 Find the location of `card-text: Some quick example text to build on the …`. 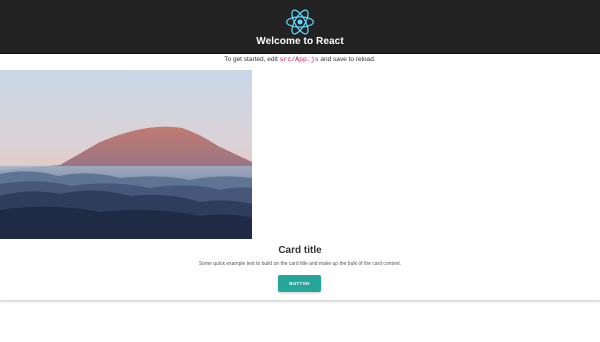

card-text: Some quick example text to build on the … is located at coordinates (300, 264).